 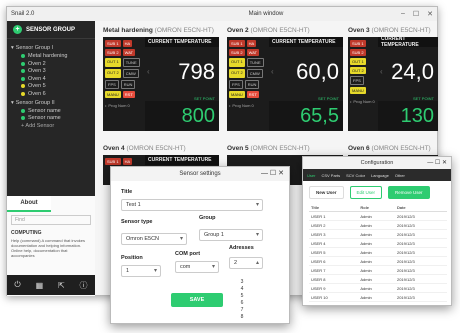 I want to click on position-select: 1 ▾, so click(x=141, y=271).